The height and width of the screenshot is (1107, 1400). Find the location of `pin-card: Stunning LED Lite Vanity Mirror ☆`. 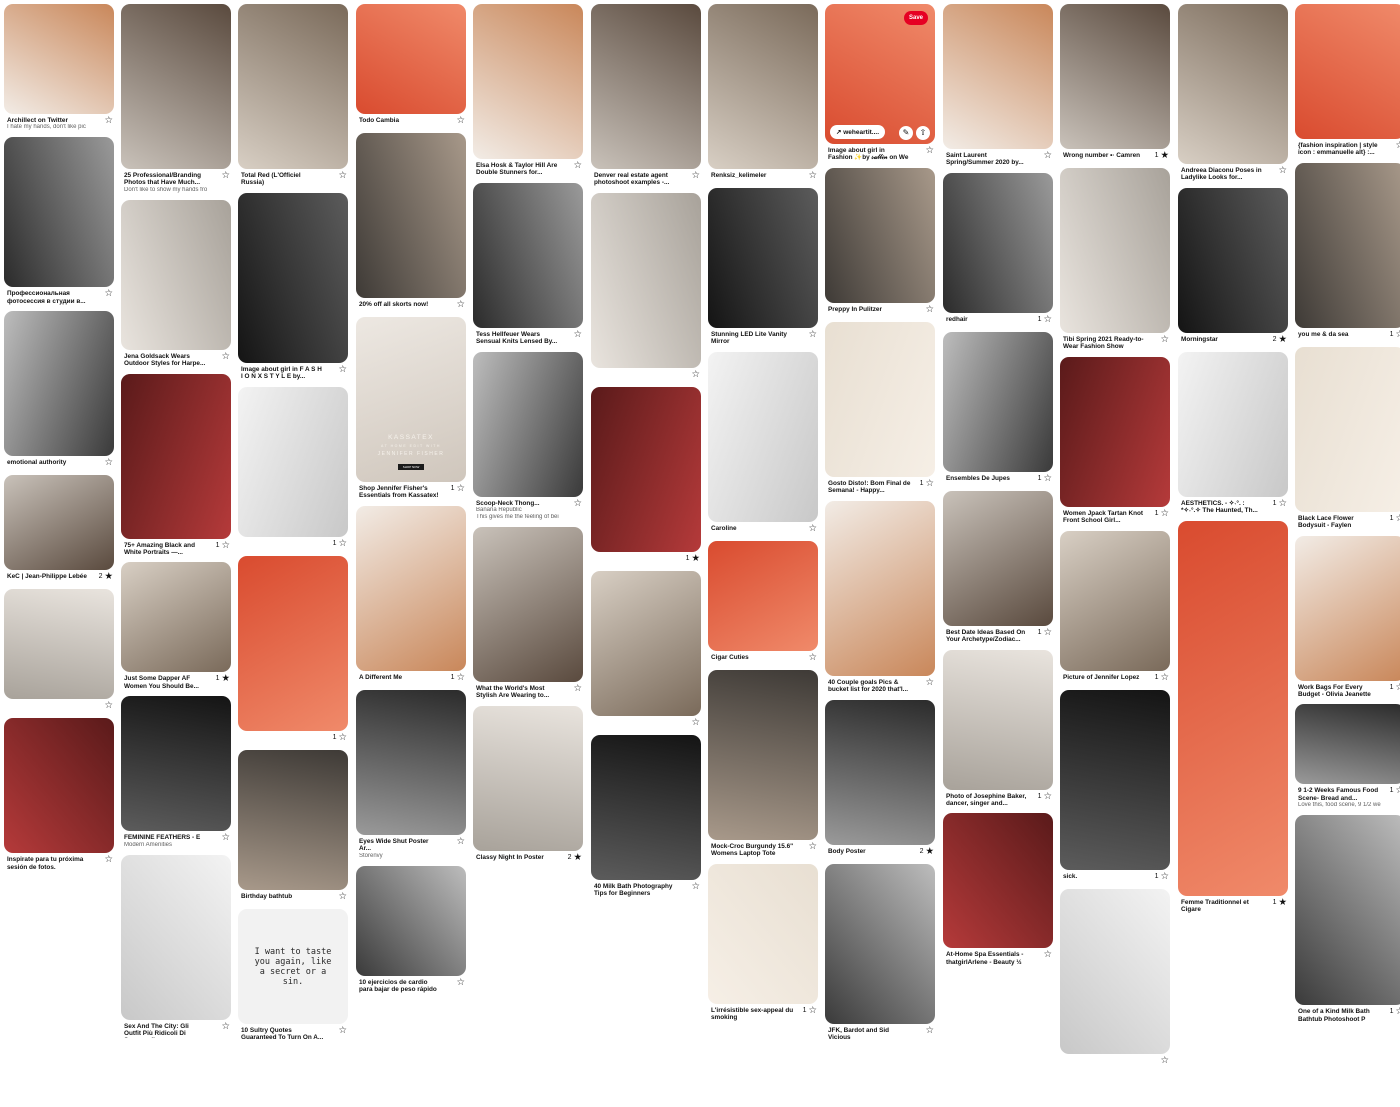

pin-card: Stunning LED Lite Vanity Mirror ☆ is located at coordinates (763, 267).